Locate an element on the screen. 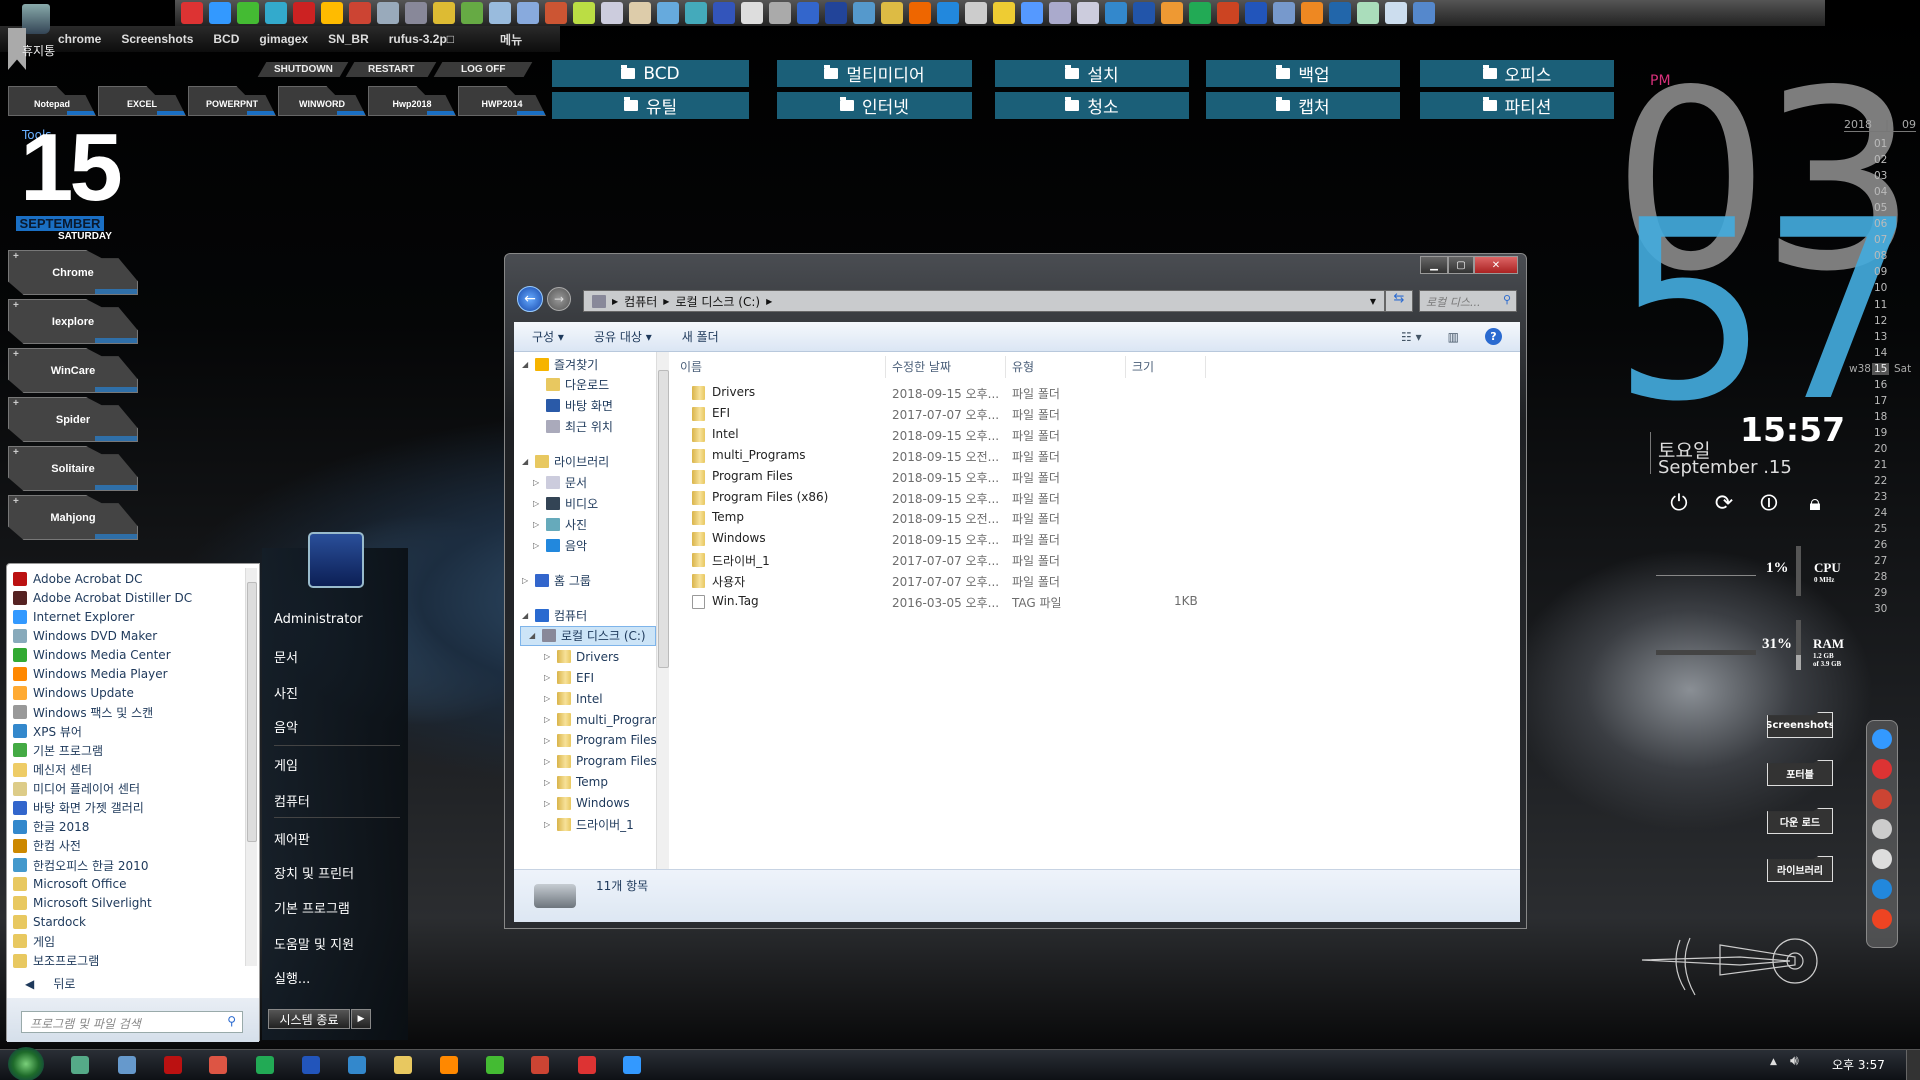 This screenshot has width=1920, height=1080. folder-tile: 설치 is located at coordinates (1092, 73).